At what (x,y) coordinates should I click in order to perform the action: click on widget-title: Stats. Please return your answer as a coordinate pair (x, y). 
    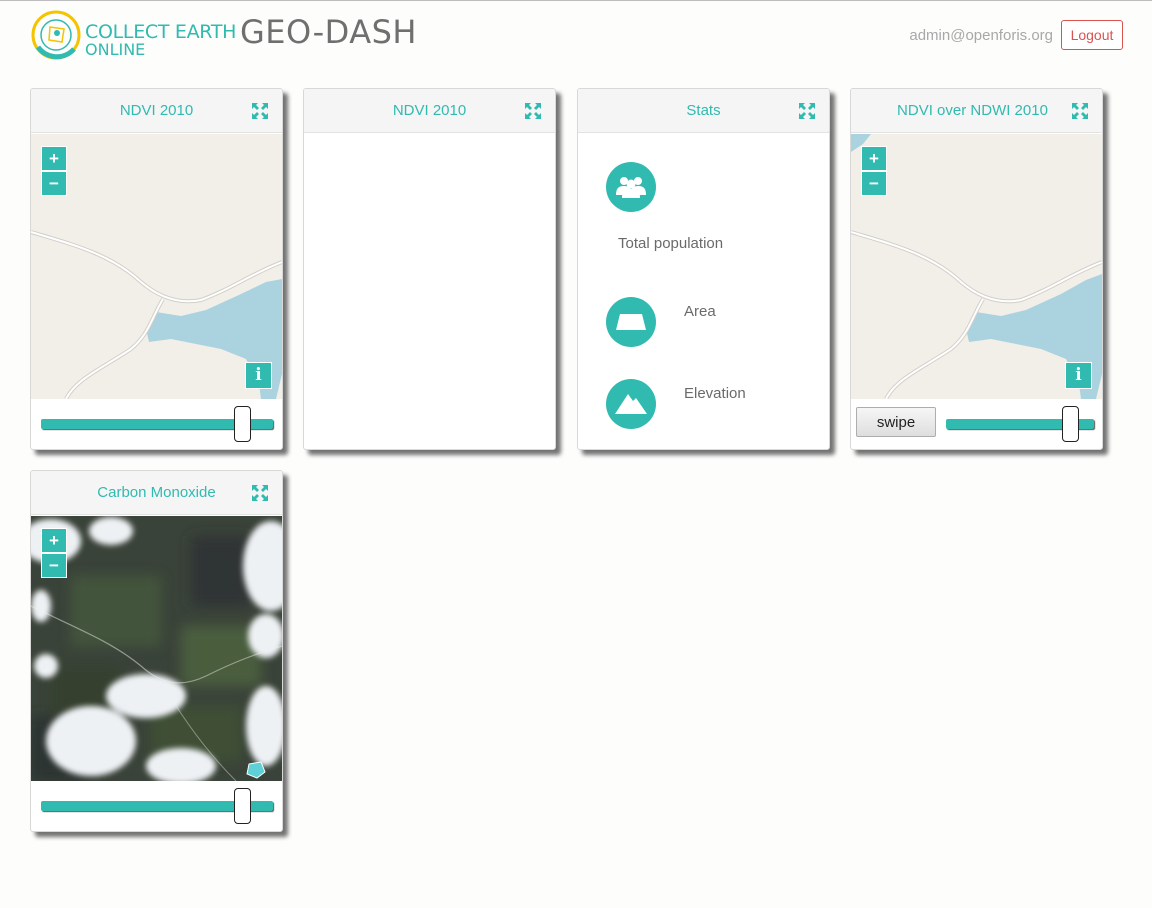
    Looking at the image, I should click on (703, 110).